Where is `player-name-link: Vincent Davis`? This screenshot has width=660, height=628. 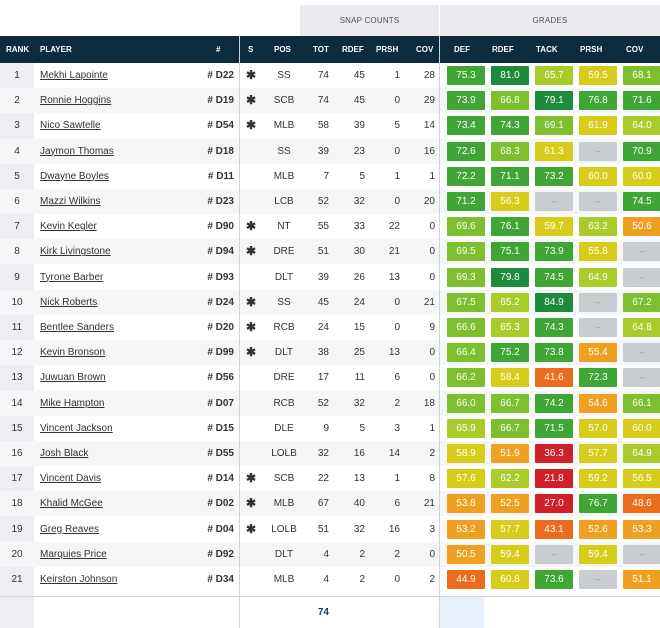 player-name-link: Vincent Davis is located at coordinates (70, 478).